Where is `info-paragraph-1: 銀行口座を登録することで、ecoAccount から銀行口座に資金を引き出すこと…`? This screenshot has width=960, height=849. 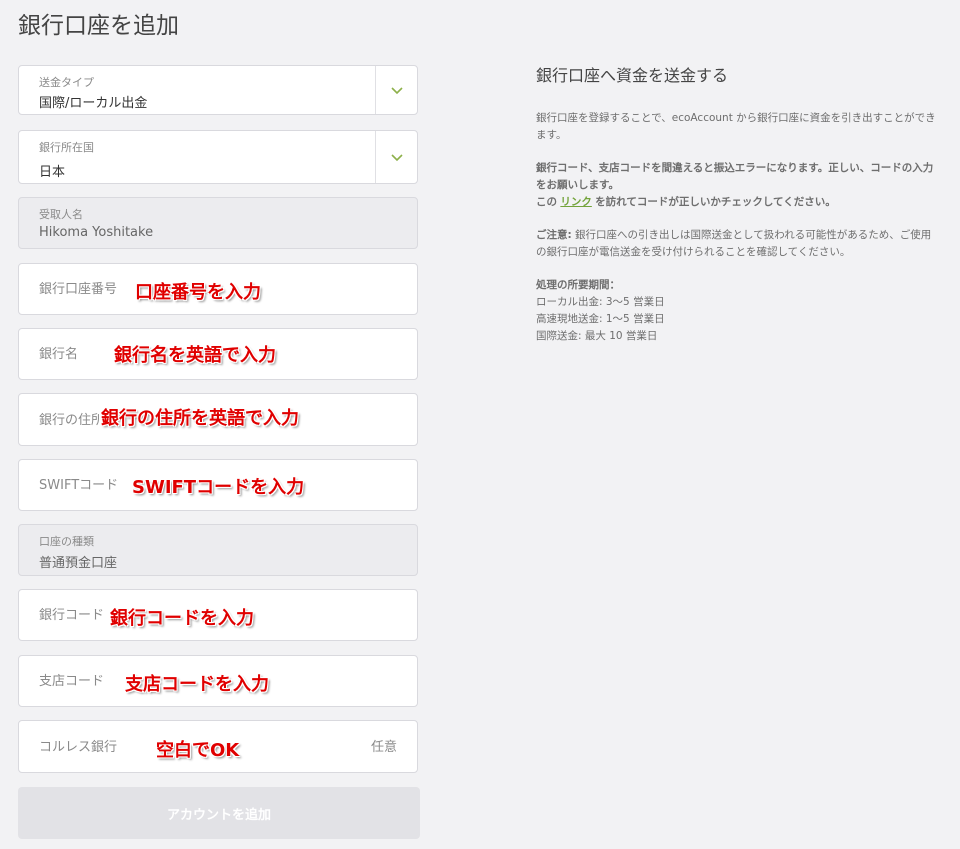
info-paragraph-1: 銀行口座を登録することで、ecoAccount から銀行口座に資金を引き出すこと… is located at coordinates (736, 126).